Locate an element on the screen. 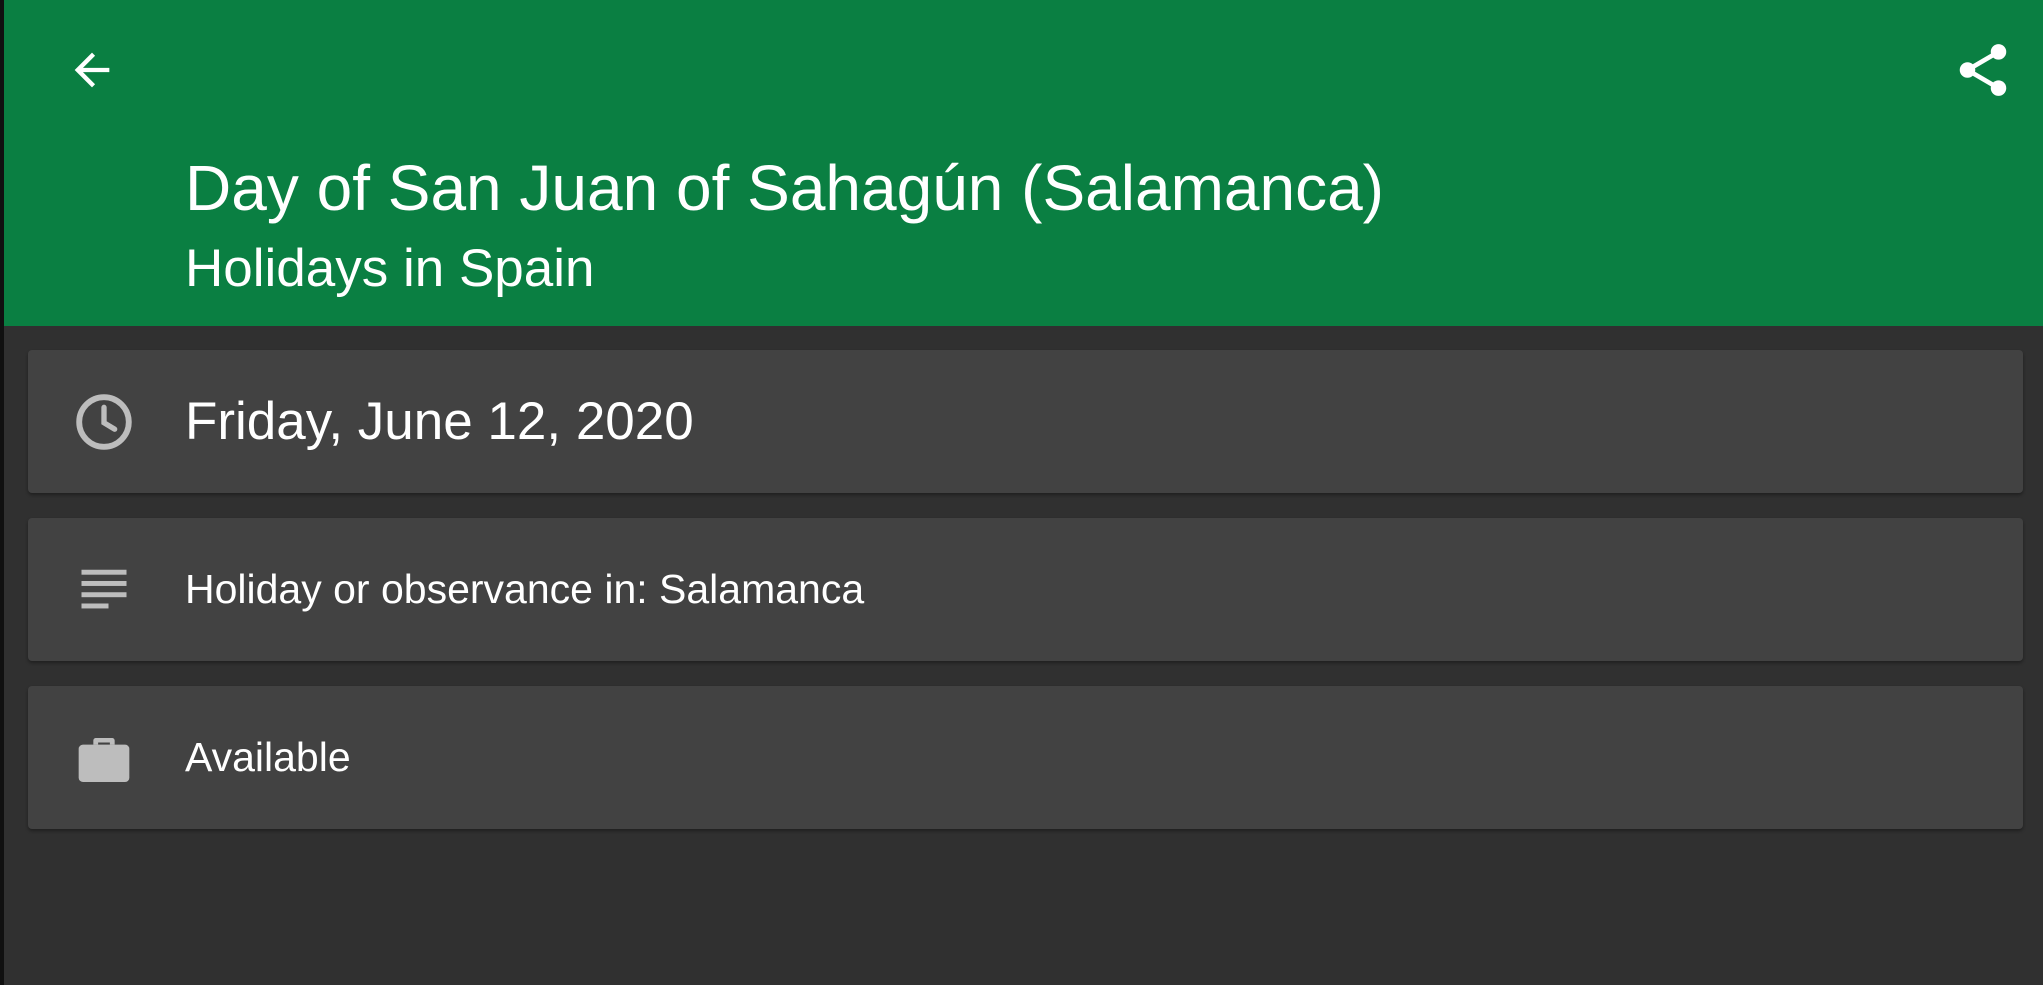  share-button is located at coordinates (1983, 70).